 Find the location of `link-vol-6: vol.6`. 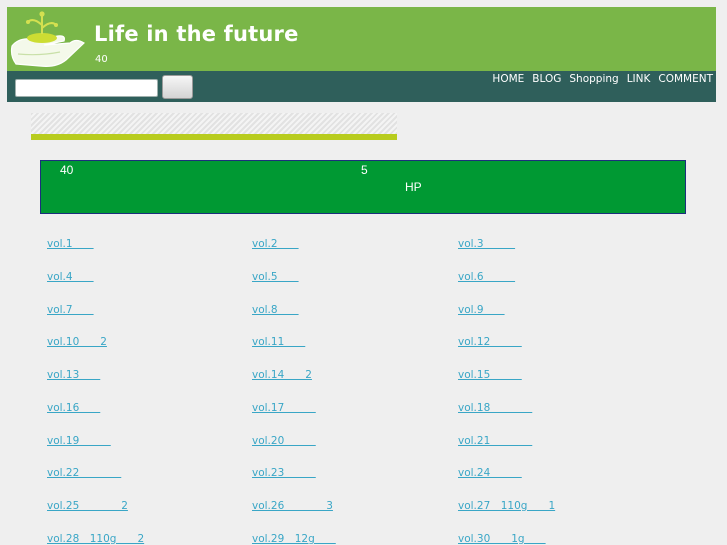

link-vol-6: vol.6 is located at coordinates (486, 276).